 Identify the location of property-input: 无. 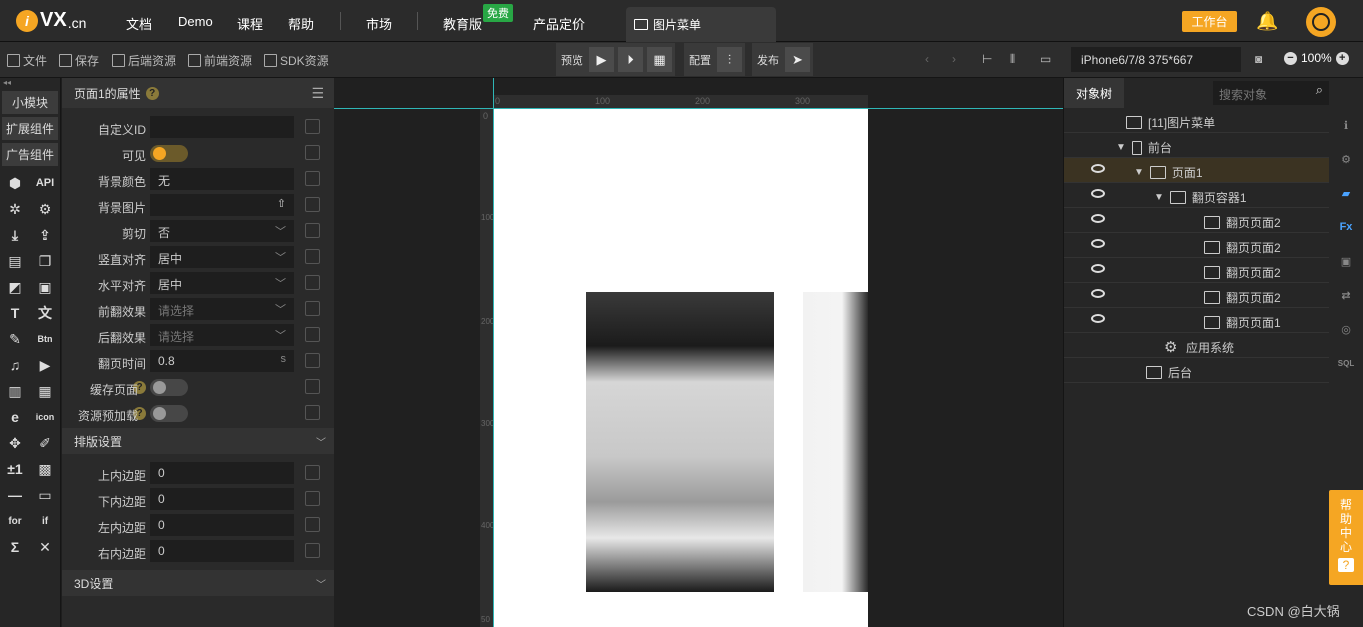
(222, 179).